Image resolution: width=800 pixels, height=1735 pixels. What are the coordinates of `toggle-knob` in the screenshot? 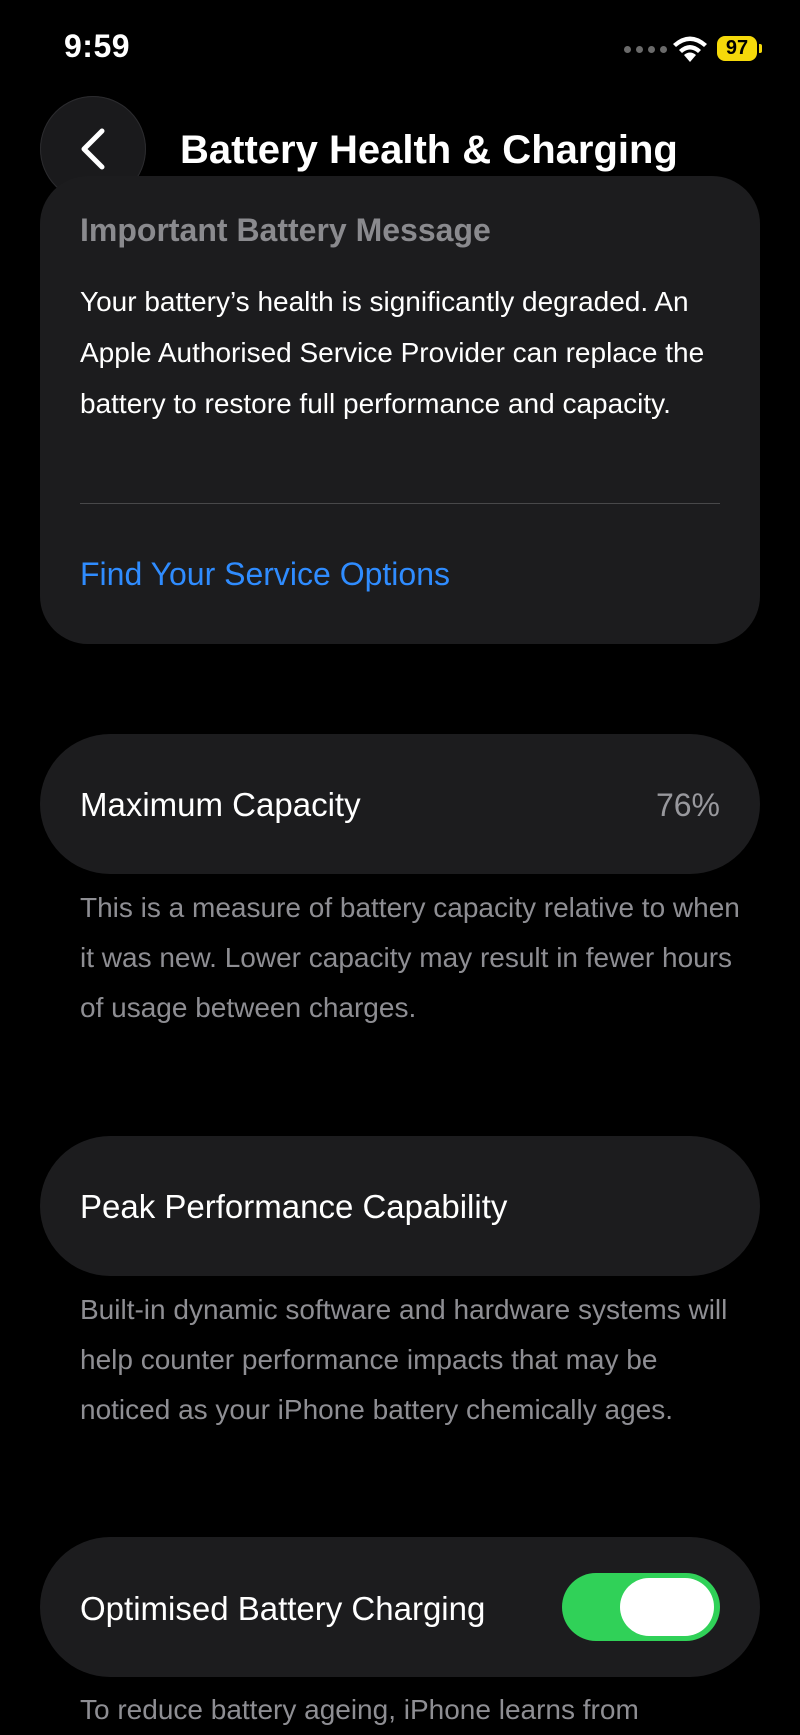 It's located at (667, 1607).